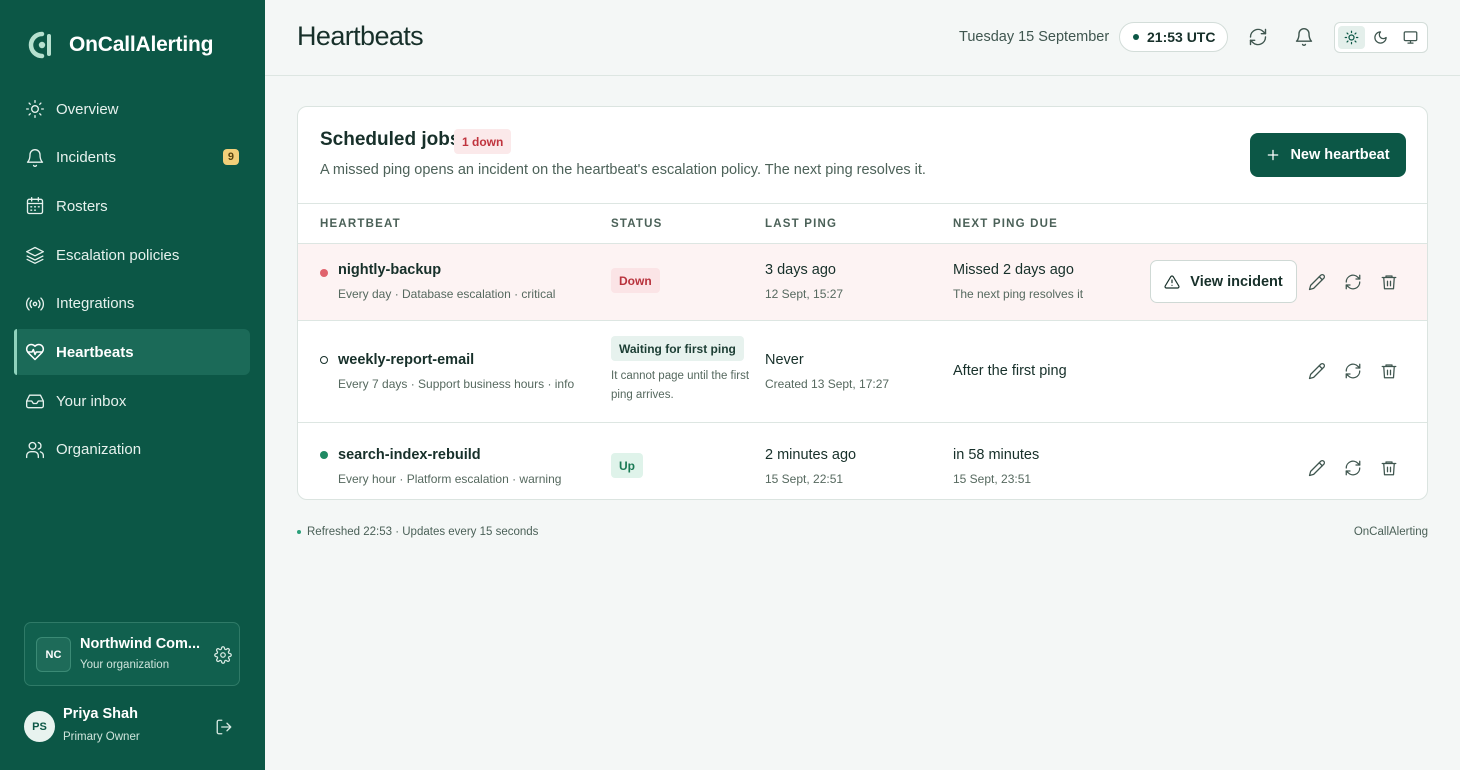 The image size is (1460, 770). Describe the element at coordinates (1010, 371) in the screenshot. I see `next-ping-due: After the first ping` at that location.